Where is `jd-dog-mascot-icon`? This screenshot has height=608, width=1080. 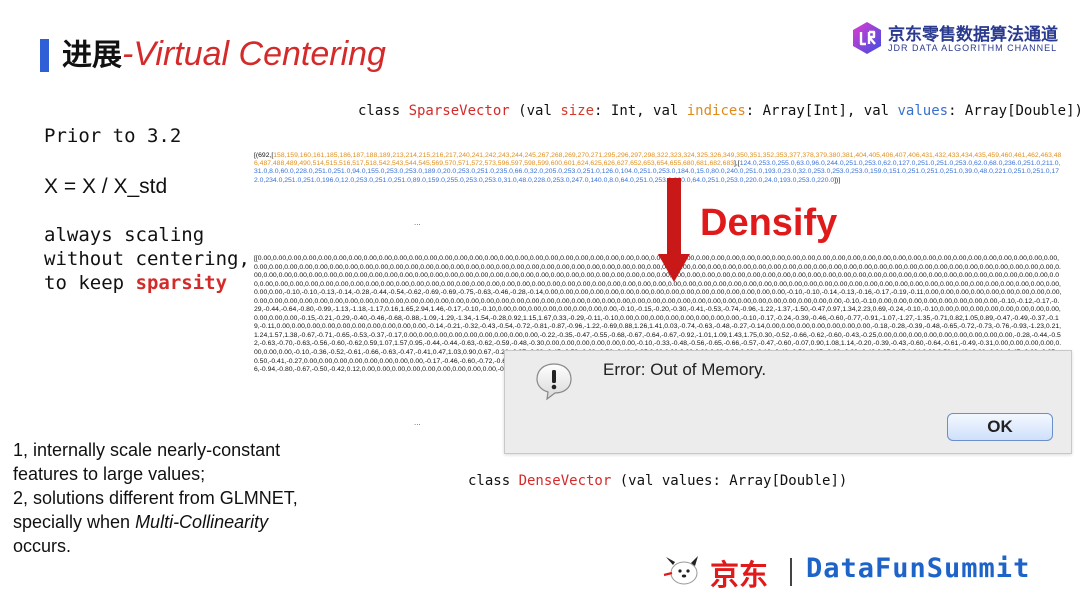 jd-dog-mascot-icon is located at coordinates (680, 570).